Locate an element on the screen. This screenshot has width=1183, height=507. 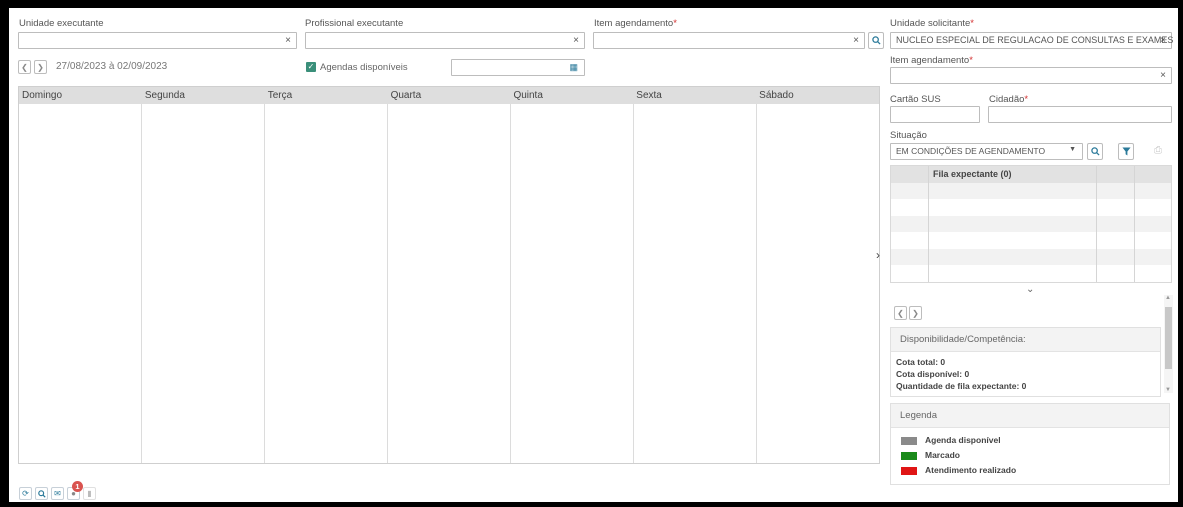
unidade-executante-input: × is located at coordinates (157, 40).